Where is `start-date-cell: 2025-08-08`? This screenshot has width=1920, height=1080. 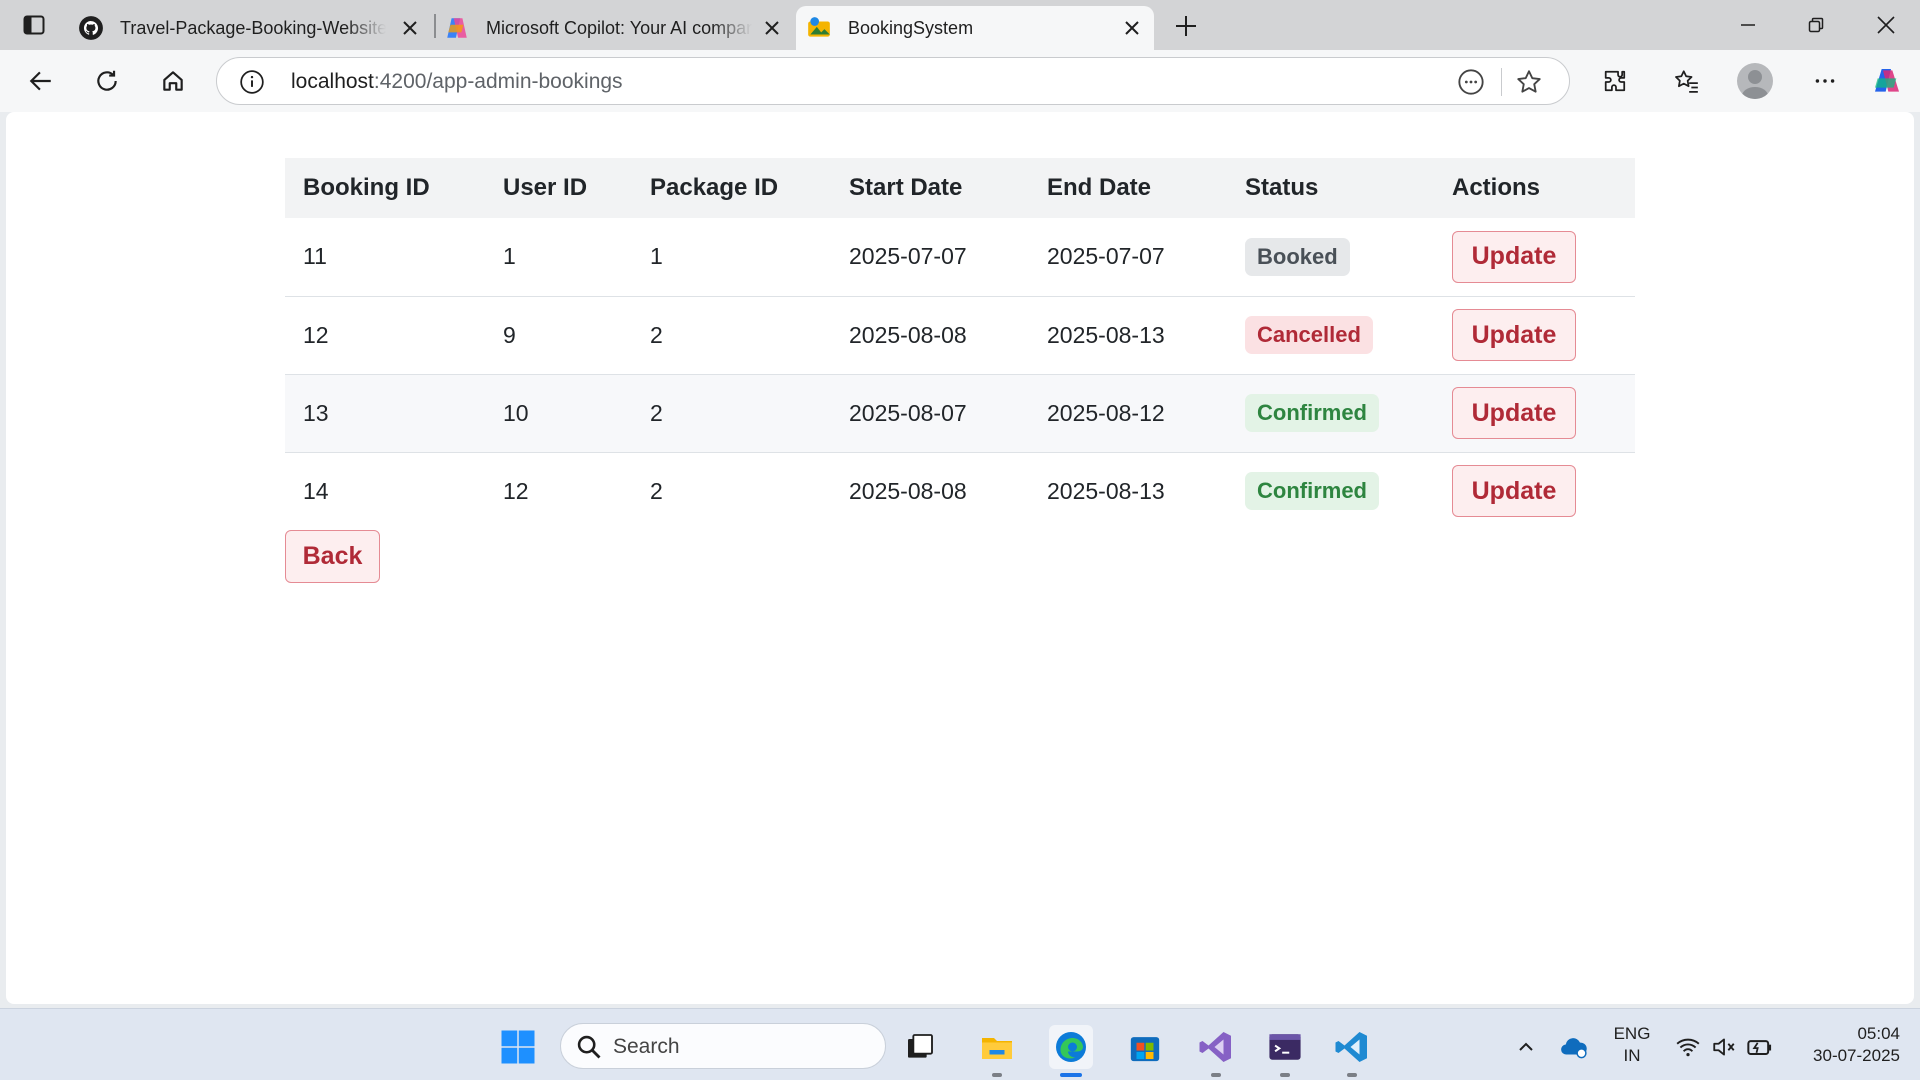
start-date-cell: 2025-08-08 is located at coordinates (930, 490).